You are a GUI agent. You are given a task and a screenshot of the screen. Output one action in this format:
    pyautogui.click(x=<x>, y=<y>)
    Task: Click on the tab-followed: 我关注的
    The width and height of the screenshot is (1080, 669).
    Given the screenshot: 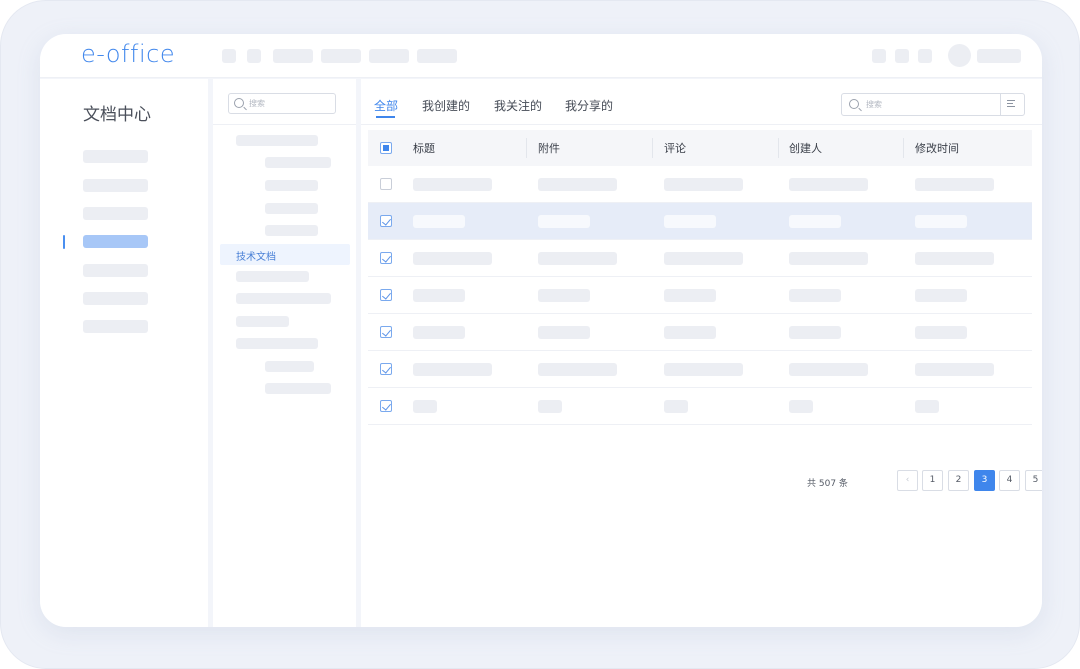 What is the action you would take?
    pyautogui.click(x=518, y=105)
    